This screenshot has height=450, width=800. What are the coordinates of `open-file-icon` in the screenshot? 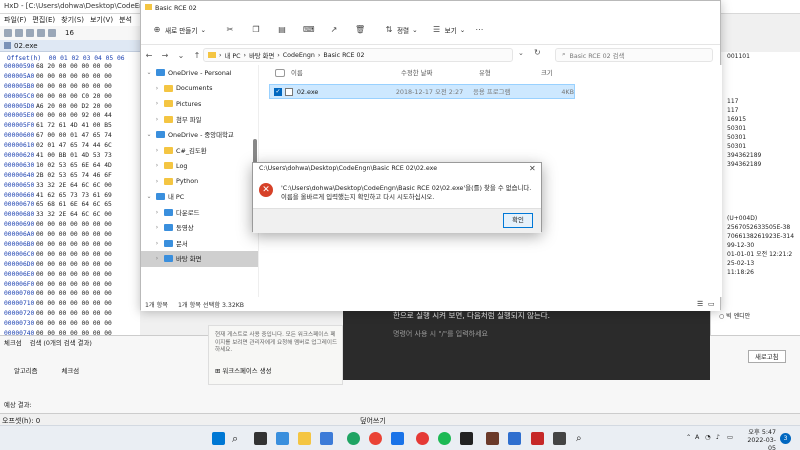 It's located at (19, 33).